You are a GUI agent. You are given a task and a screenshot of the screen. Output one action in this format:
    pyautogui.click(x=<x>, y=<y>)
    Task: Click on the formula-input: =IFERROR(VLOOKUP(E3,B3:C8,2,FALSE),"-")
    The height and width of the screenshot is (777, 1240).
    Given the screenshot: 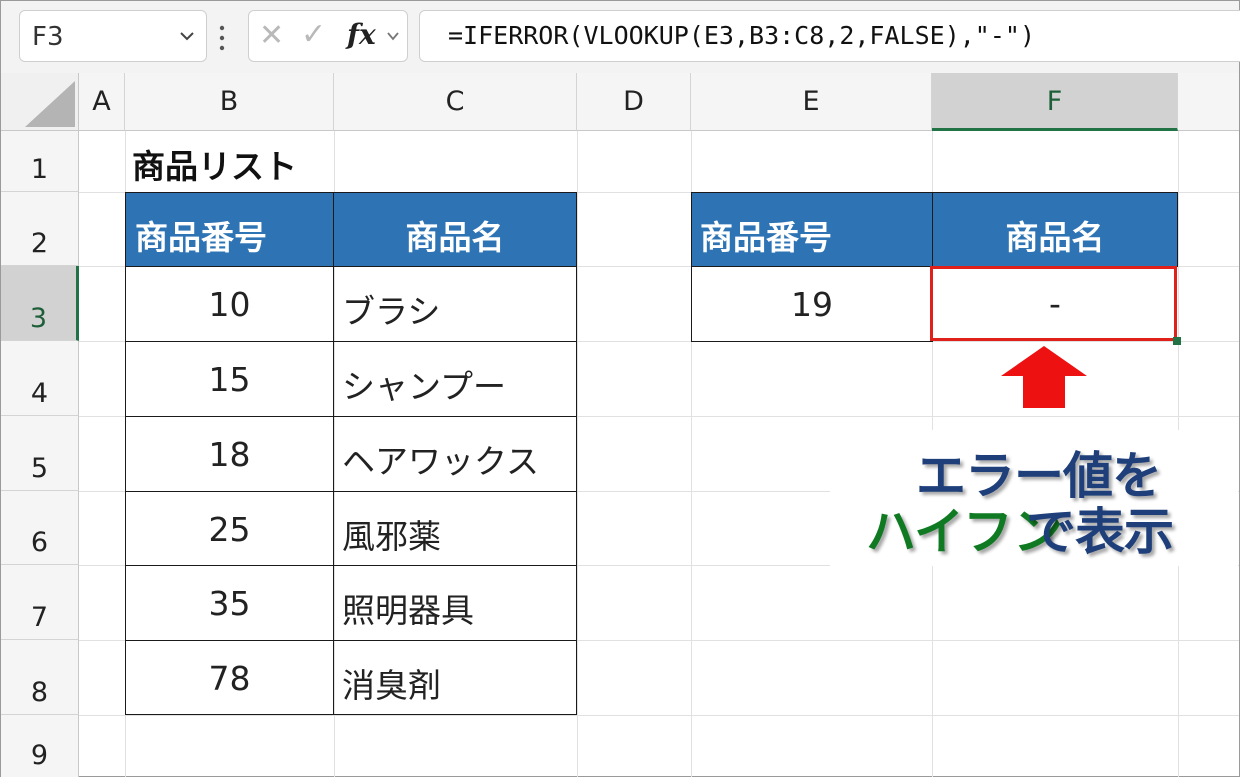 What is the action you would take?
    pyautogui.click(x=829, y=36)
    